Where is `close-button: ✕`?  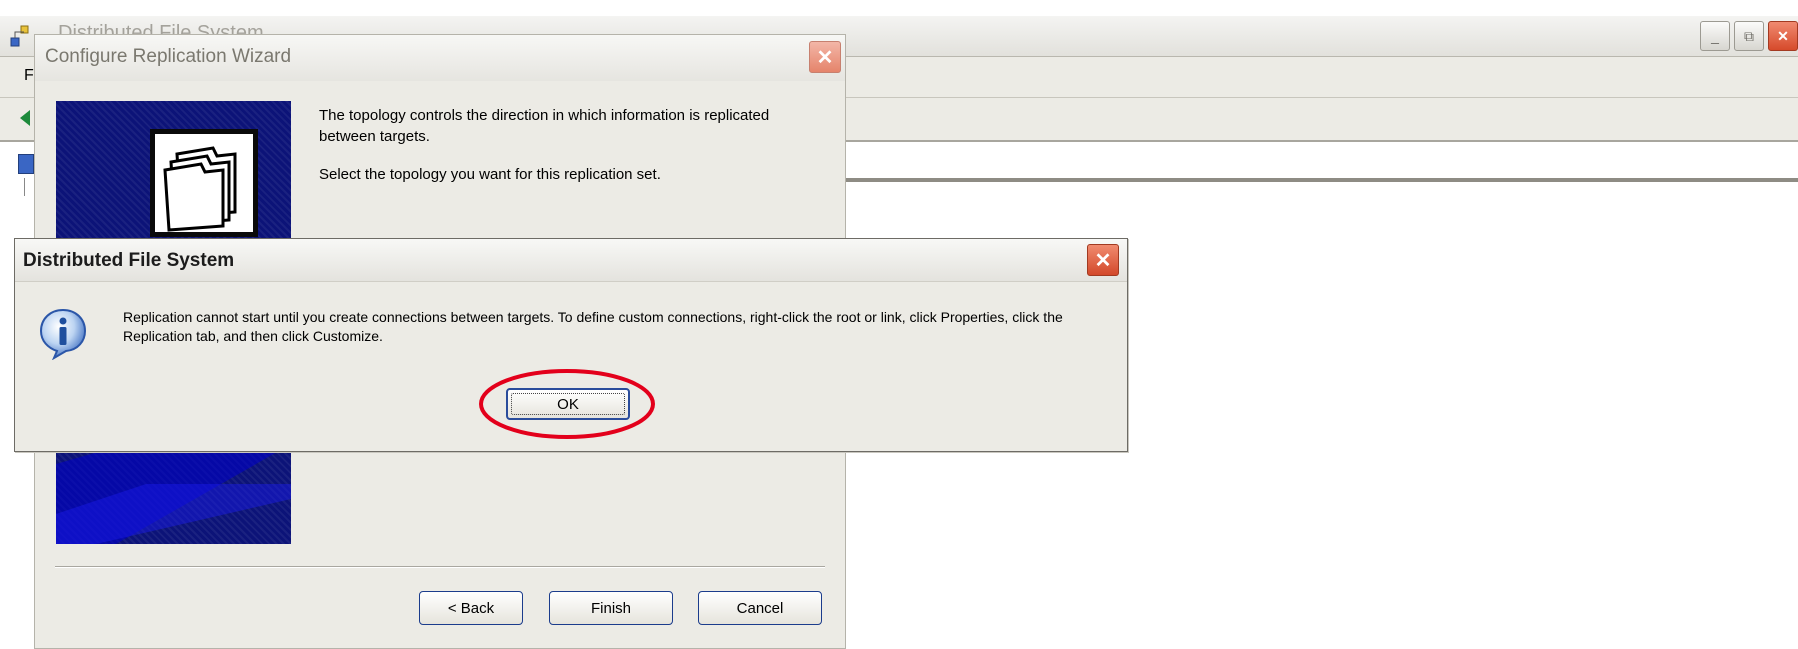
close-button: ✕ is located at coordinates (1783, 36).